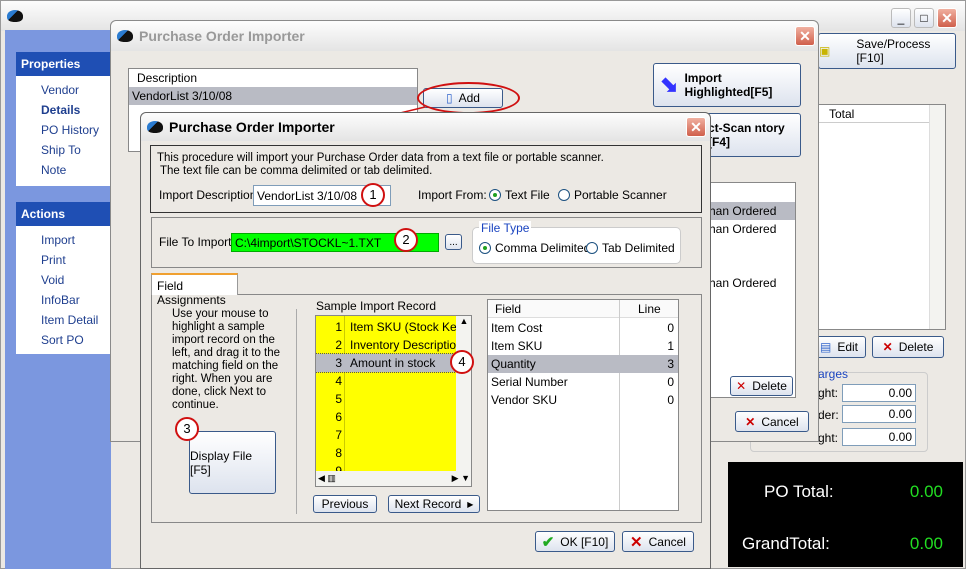 This screenshot has height=569, width=966. What do you see at coordinates (583, 346) in the screenshot?
I see `field-row: Item SKU 1` at bounding box center [583, 346].